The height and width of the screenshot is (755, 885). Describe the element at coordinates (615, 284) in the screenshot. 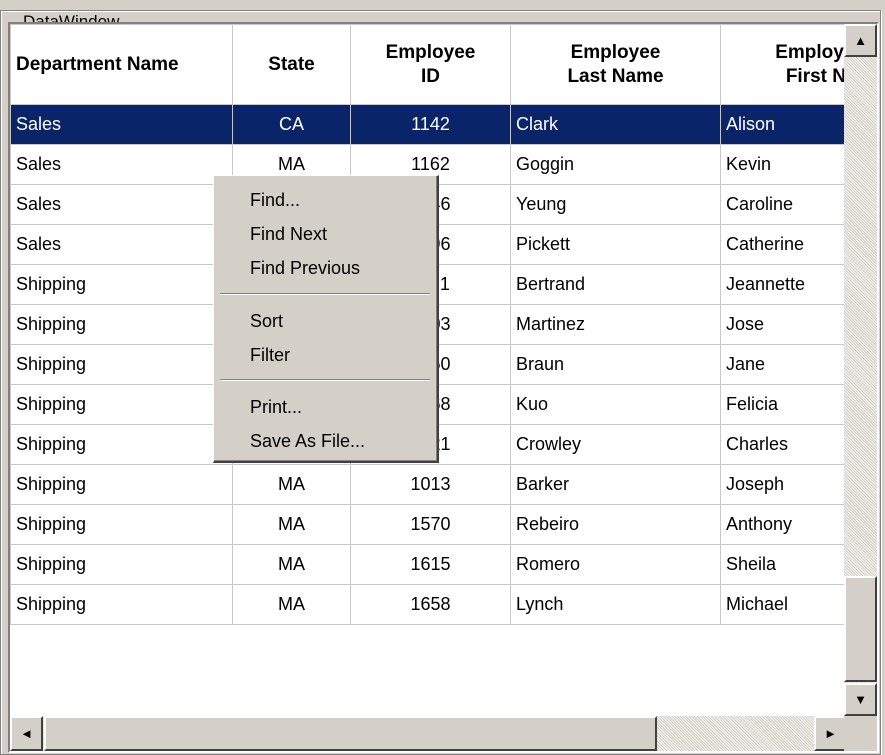

I see `cell-last-name: Bertrand` at that location.